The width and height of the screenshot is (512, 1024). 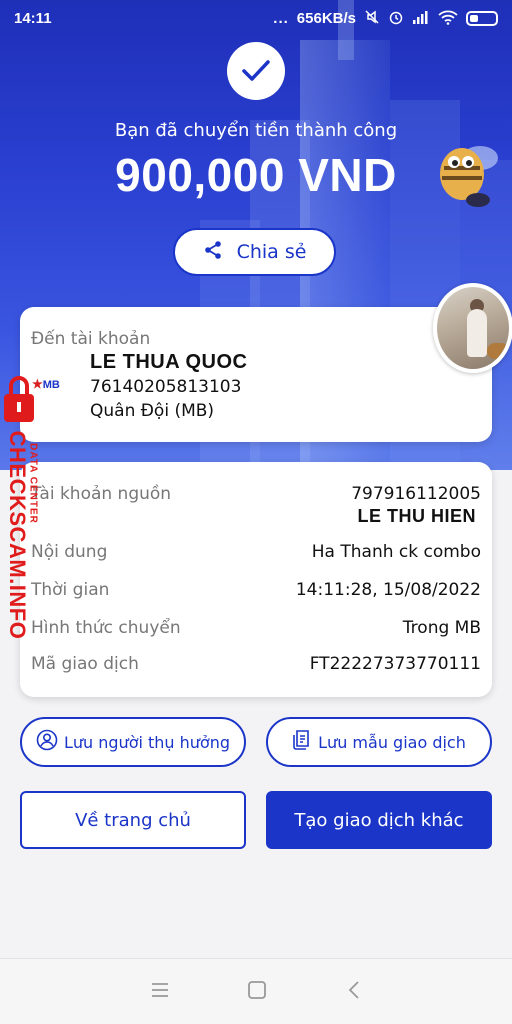 I want to click on time-value: 14:11:28, 15/08/2022, so click(x=388, y=590).